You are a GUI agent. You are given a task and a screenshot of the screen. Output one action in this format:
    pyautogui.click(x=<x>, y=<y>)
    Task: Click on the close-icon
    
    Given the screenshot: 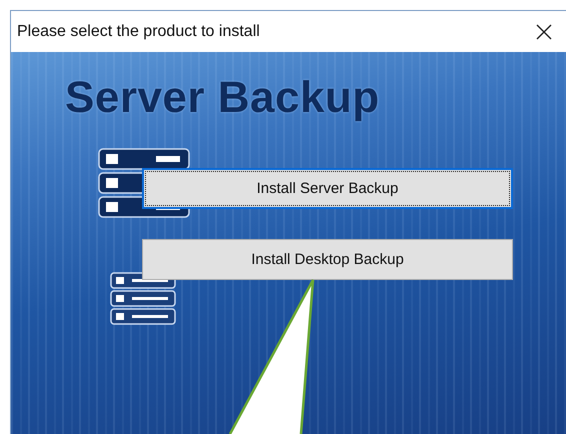 What is the action you would take?
    pyautogui.click(x=544, y=32)
    